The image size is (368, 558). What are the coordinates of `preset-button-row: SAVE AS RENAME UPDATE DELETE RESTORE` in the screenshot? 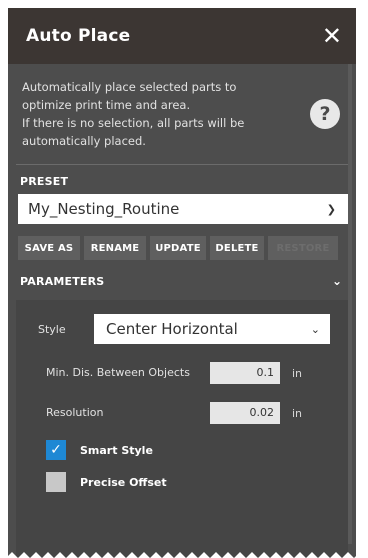 It's located at (182, 248).